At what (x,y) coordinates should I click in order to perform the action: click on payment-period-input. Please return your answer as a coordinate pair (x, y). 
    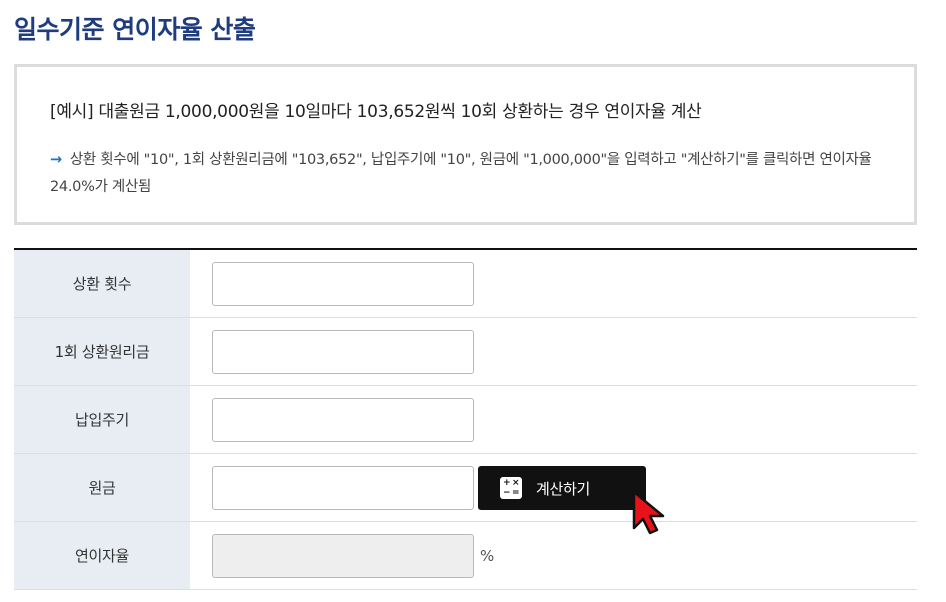
    Looking at the image, I should click on (343, 419).